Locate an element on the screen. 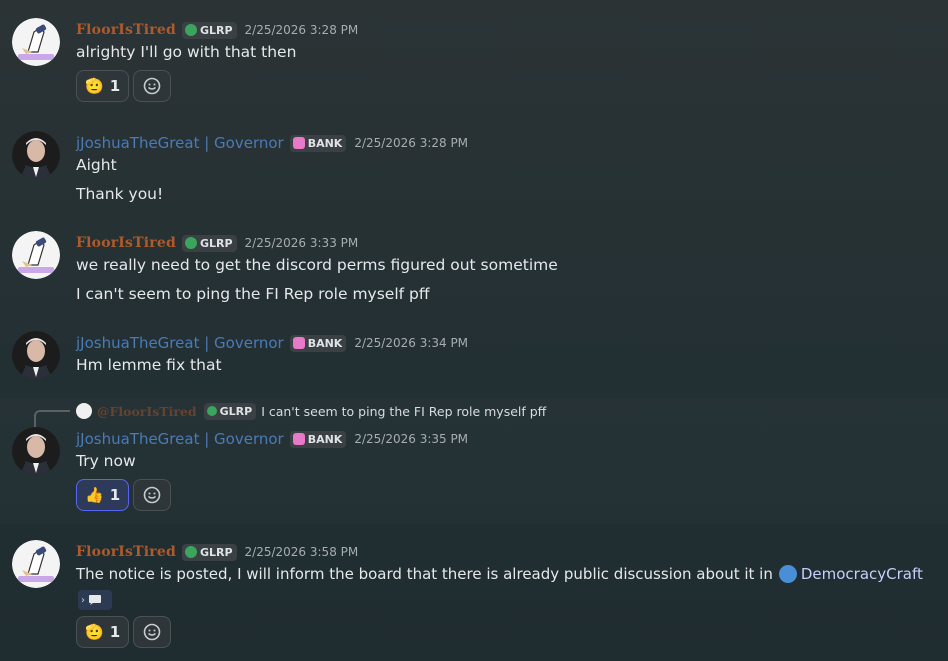 The image size is (948, 661). reply-author: @FloorIsTired is located at coordinates (147, 411).